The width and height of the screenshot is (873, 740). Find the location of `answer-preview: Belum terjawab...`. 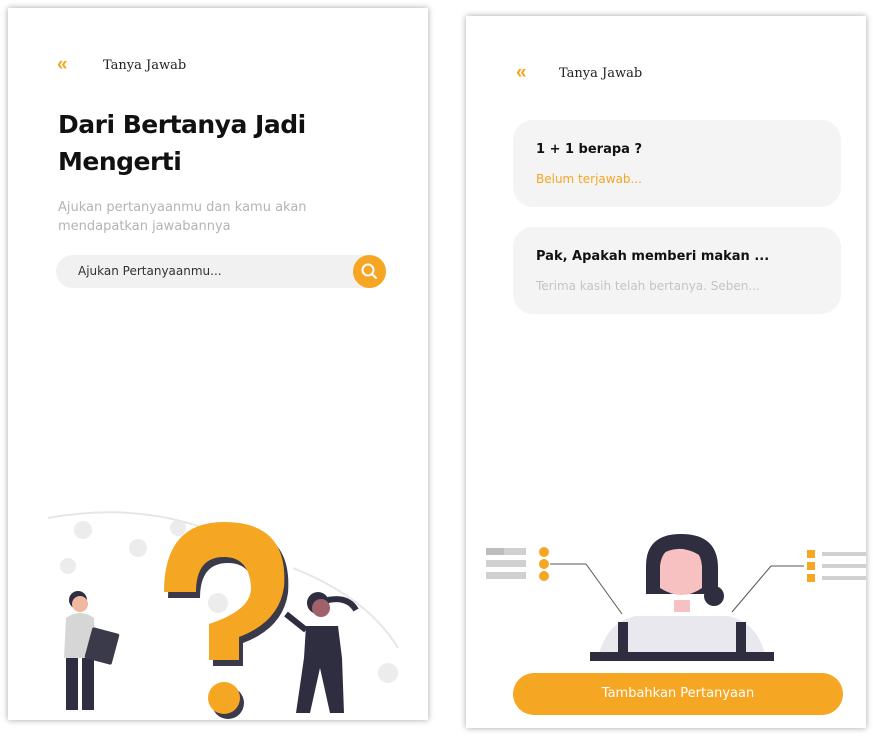

answer-preview: Belum terjawab... is located at coordinates (589, 179).